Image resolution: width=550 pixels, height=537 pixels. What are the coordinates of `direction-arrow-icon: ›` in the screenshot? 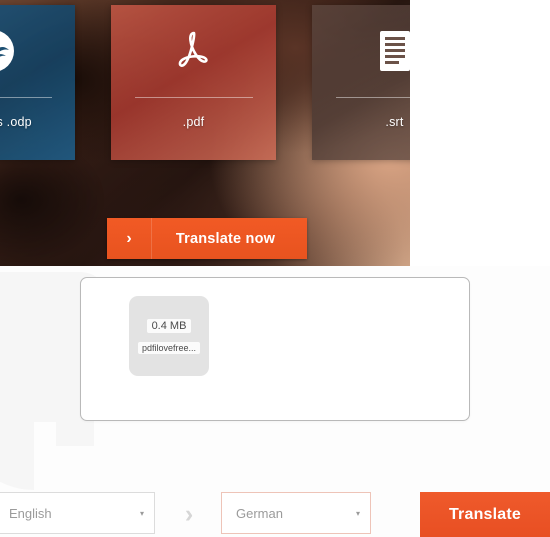 It's located at (189, 513).